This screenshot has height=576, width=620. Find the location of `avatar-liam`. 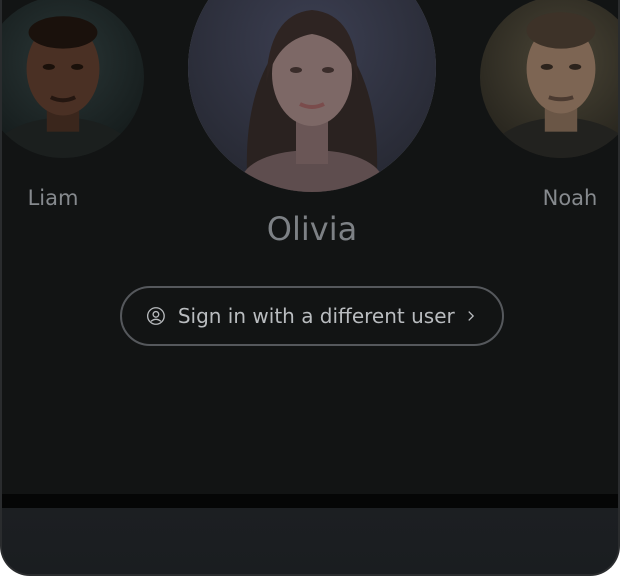

avatar-liam is located at coordinates (73, 79).